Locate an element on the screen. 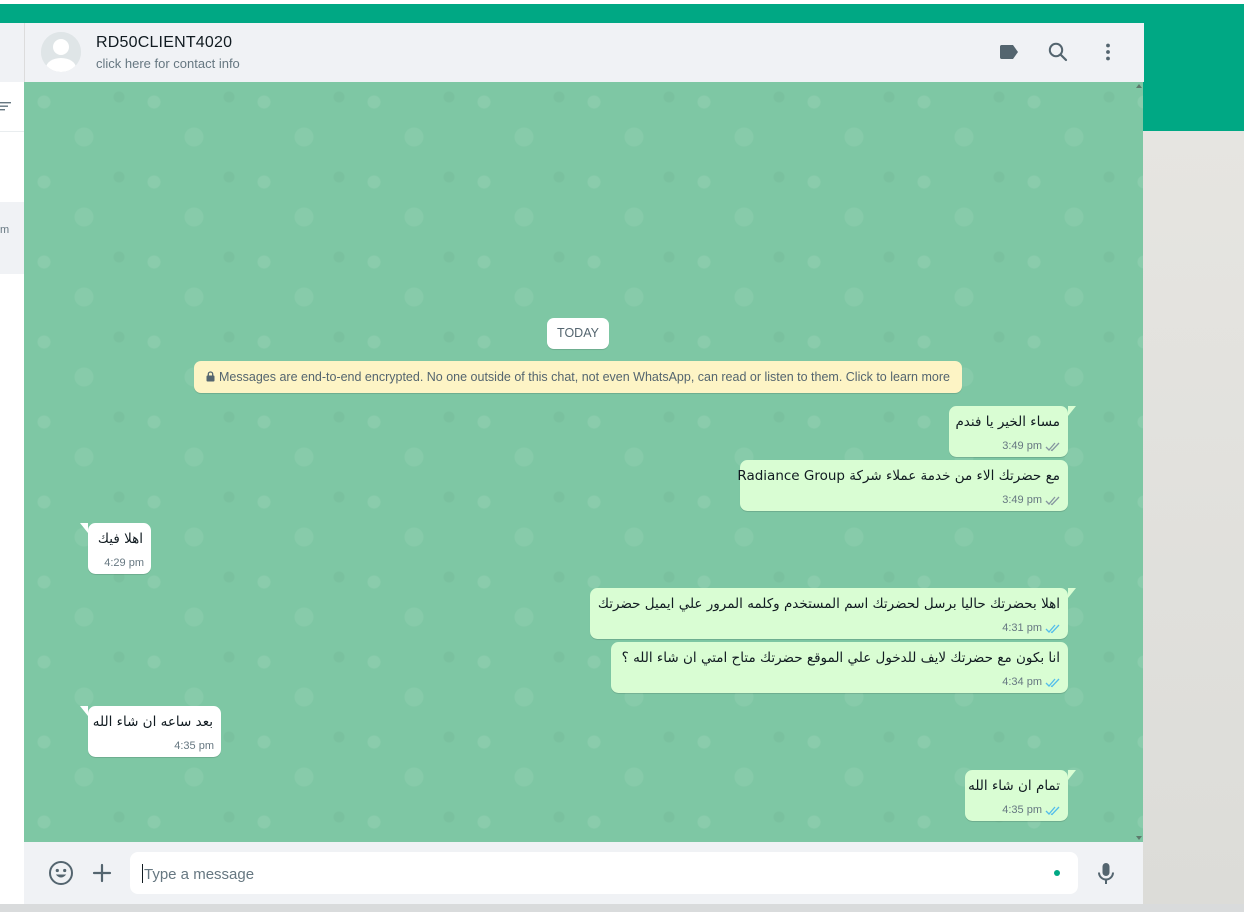 The image size is (1244, 912). status-dot is located at coordinates (1057, 873).